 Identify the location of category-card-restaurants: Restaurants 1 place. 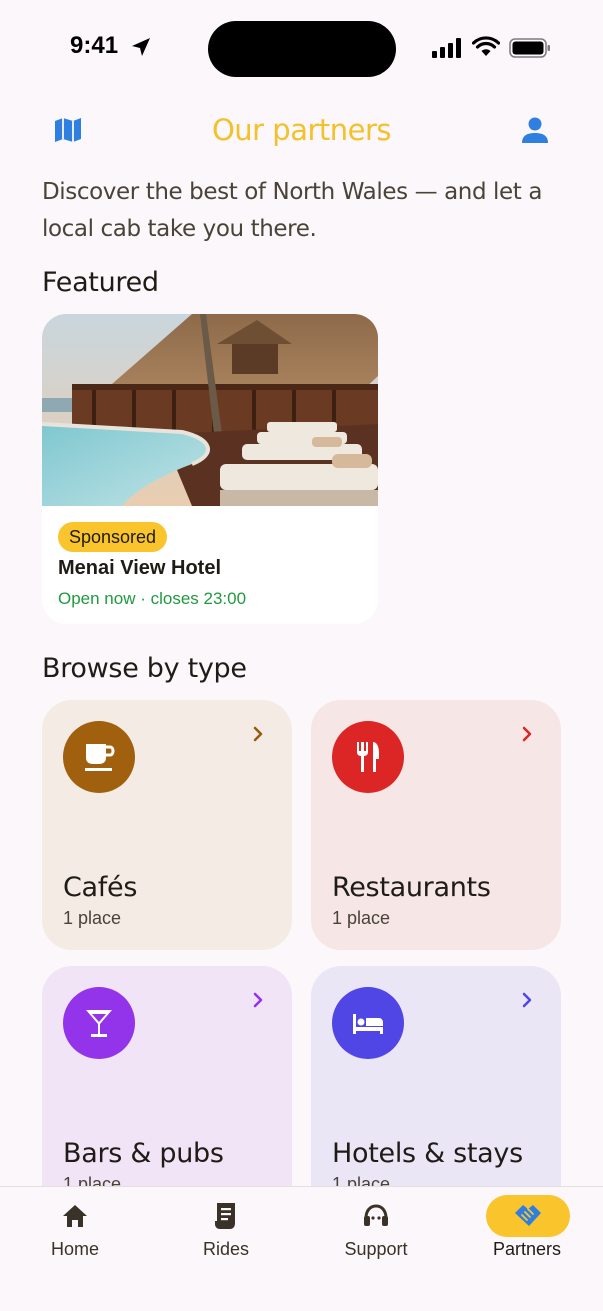
(436, 825).